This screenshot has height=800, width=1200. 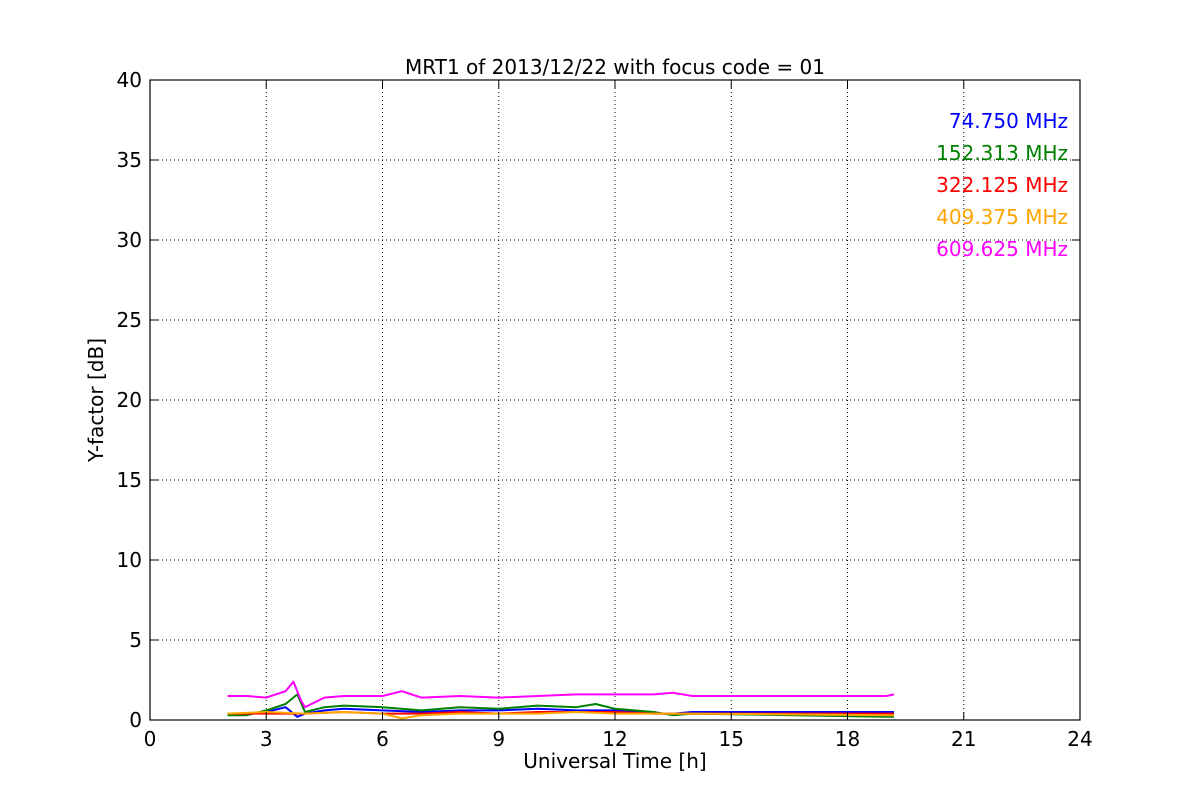 What do you see at coordinates (266, 739) in the screenshot?
I see `x-tick-label: 3` at bounding box center [266, 739].